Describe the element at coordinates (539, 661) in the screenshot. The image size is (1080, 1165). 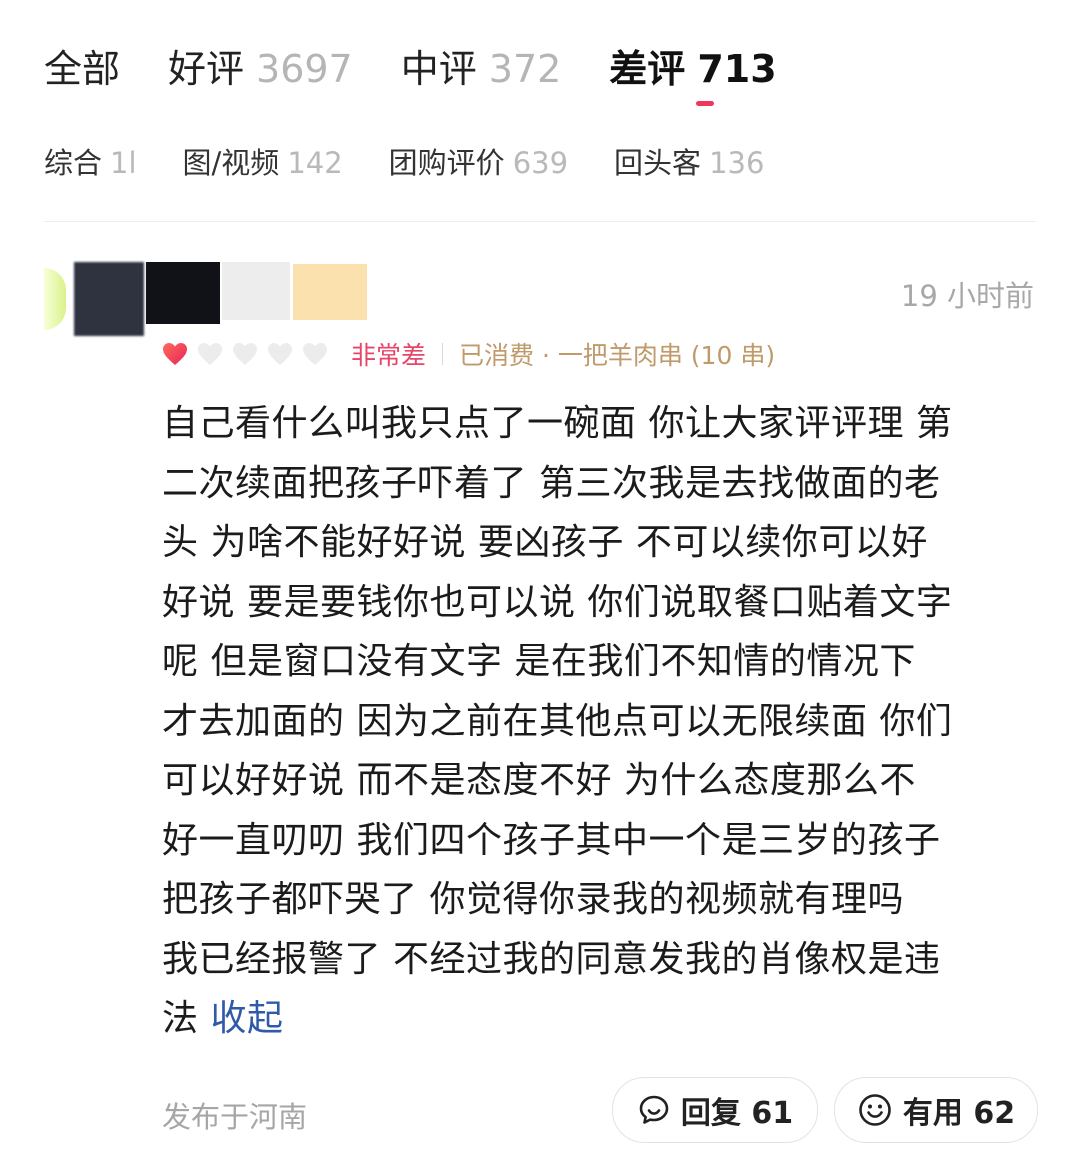
I see `review-line: 呢 但是窗口没有文字 是在我们不知情的情况下` at that location.